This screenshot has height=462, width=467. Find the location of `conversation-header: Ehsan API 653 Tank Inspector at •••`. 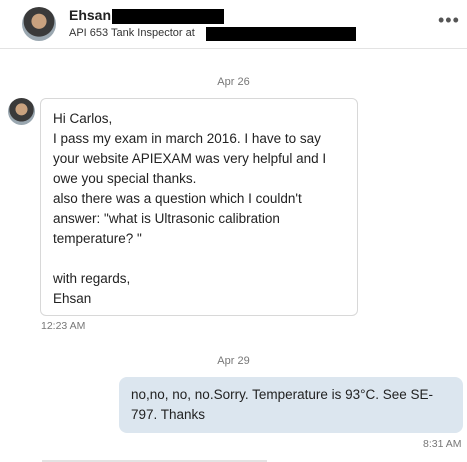

conversation-header: Ehsan API 653 Tank Inspector at ••• is located at coordinates (233, 24).